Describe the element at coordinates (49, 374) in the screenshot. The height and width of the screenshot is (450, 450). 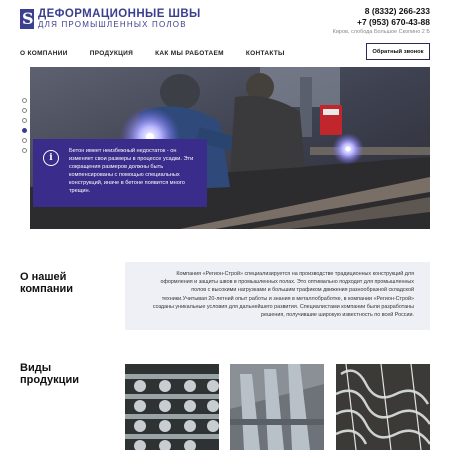
I see `products-title: Виды продукции` at that location.